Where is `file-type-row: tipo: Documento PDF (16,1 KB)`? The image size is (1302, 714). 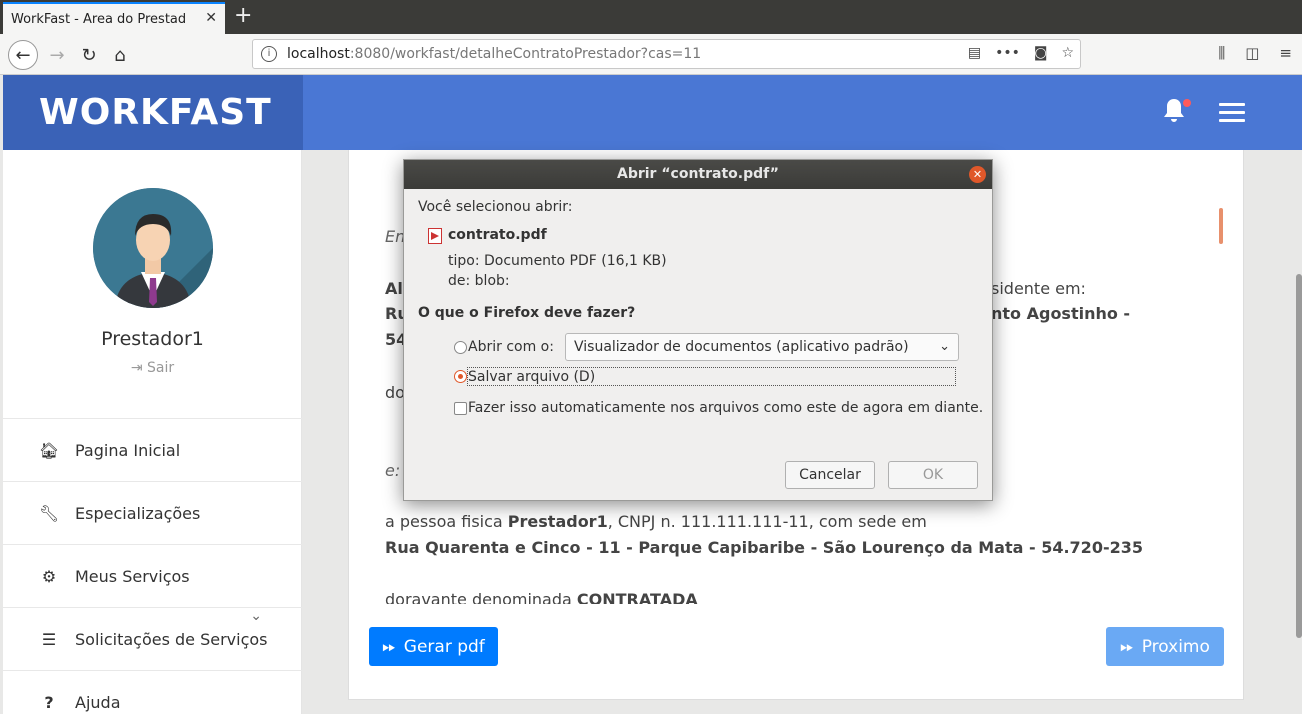
file-type-row: tipo: Documento PDF (16,1 KB) is located at coordinates (557, 261).